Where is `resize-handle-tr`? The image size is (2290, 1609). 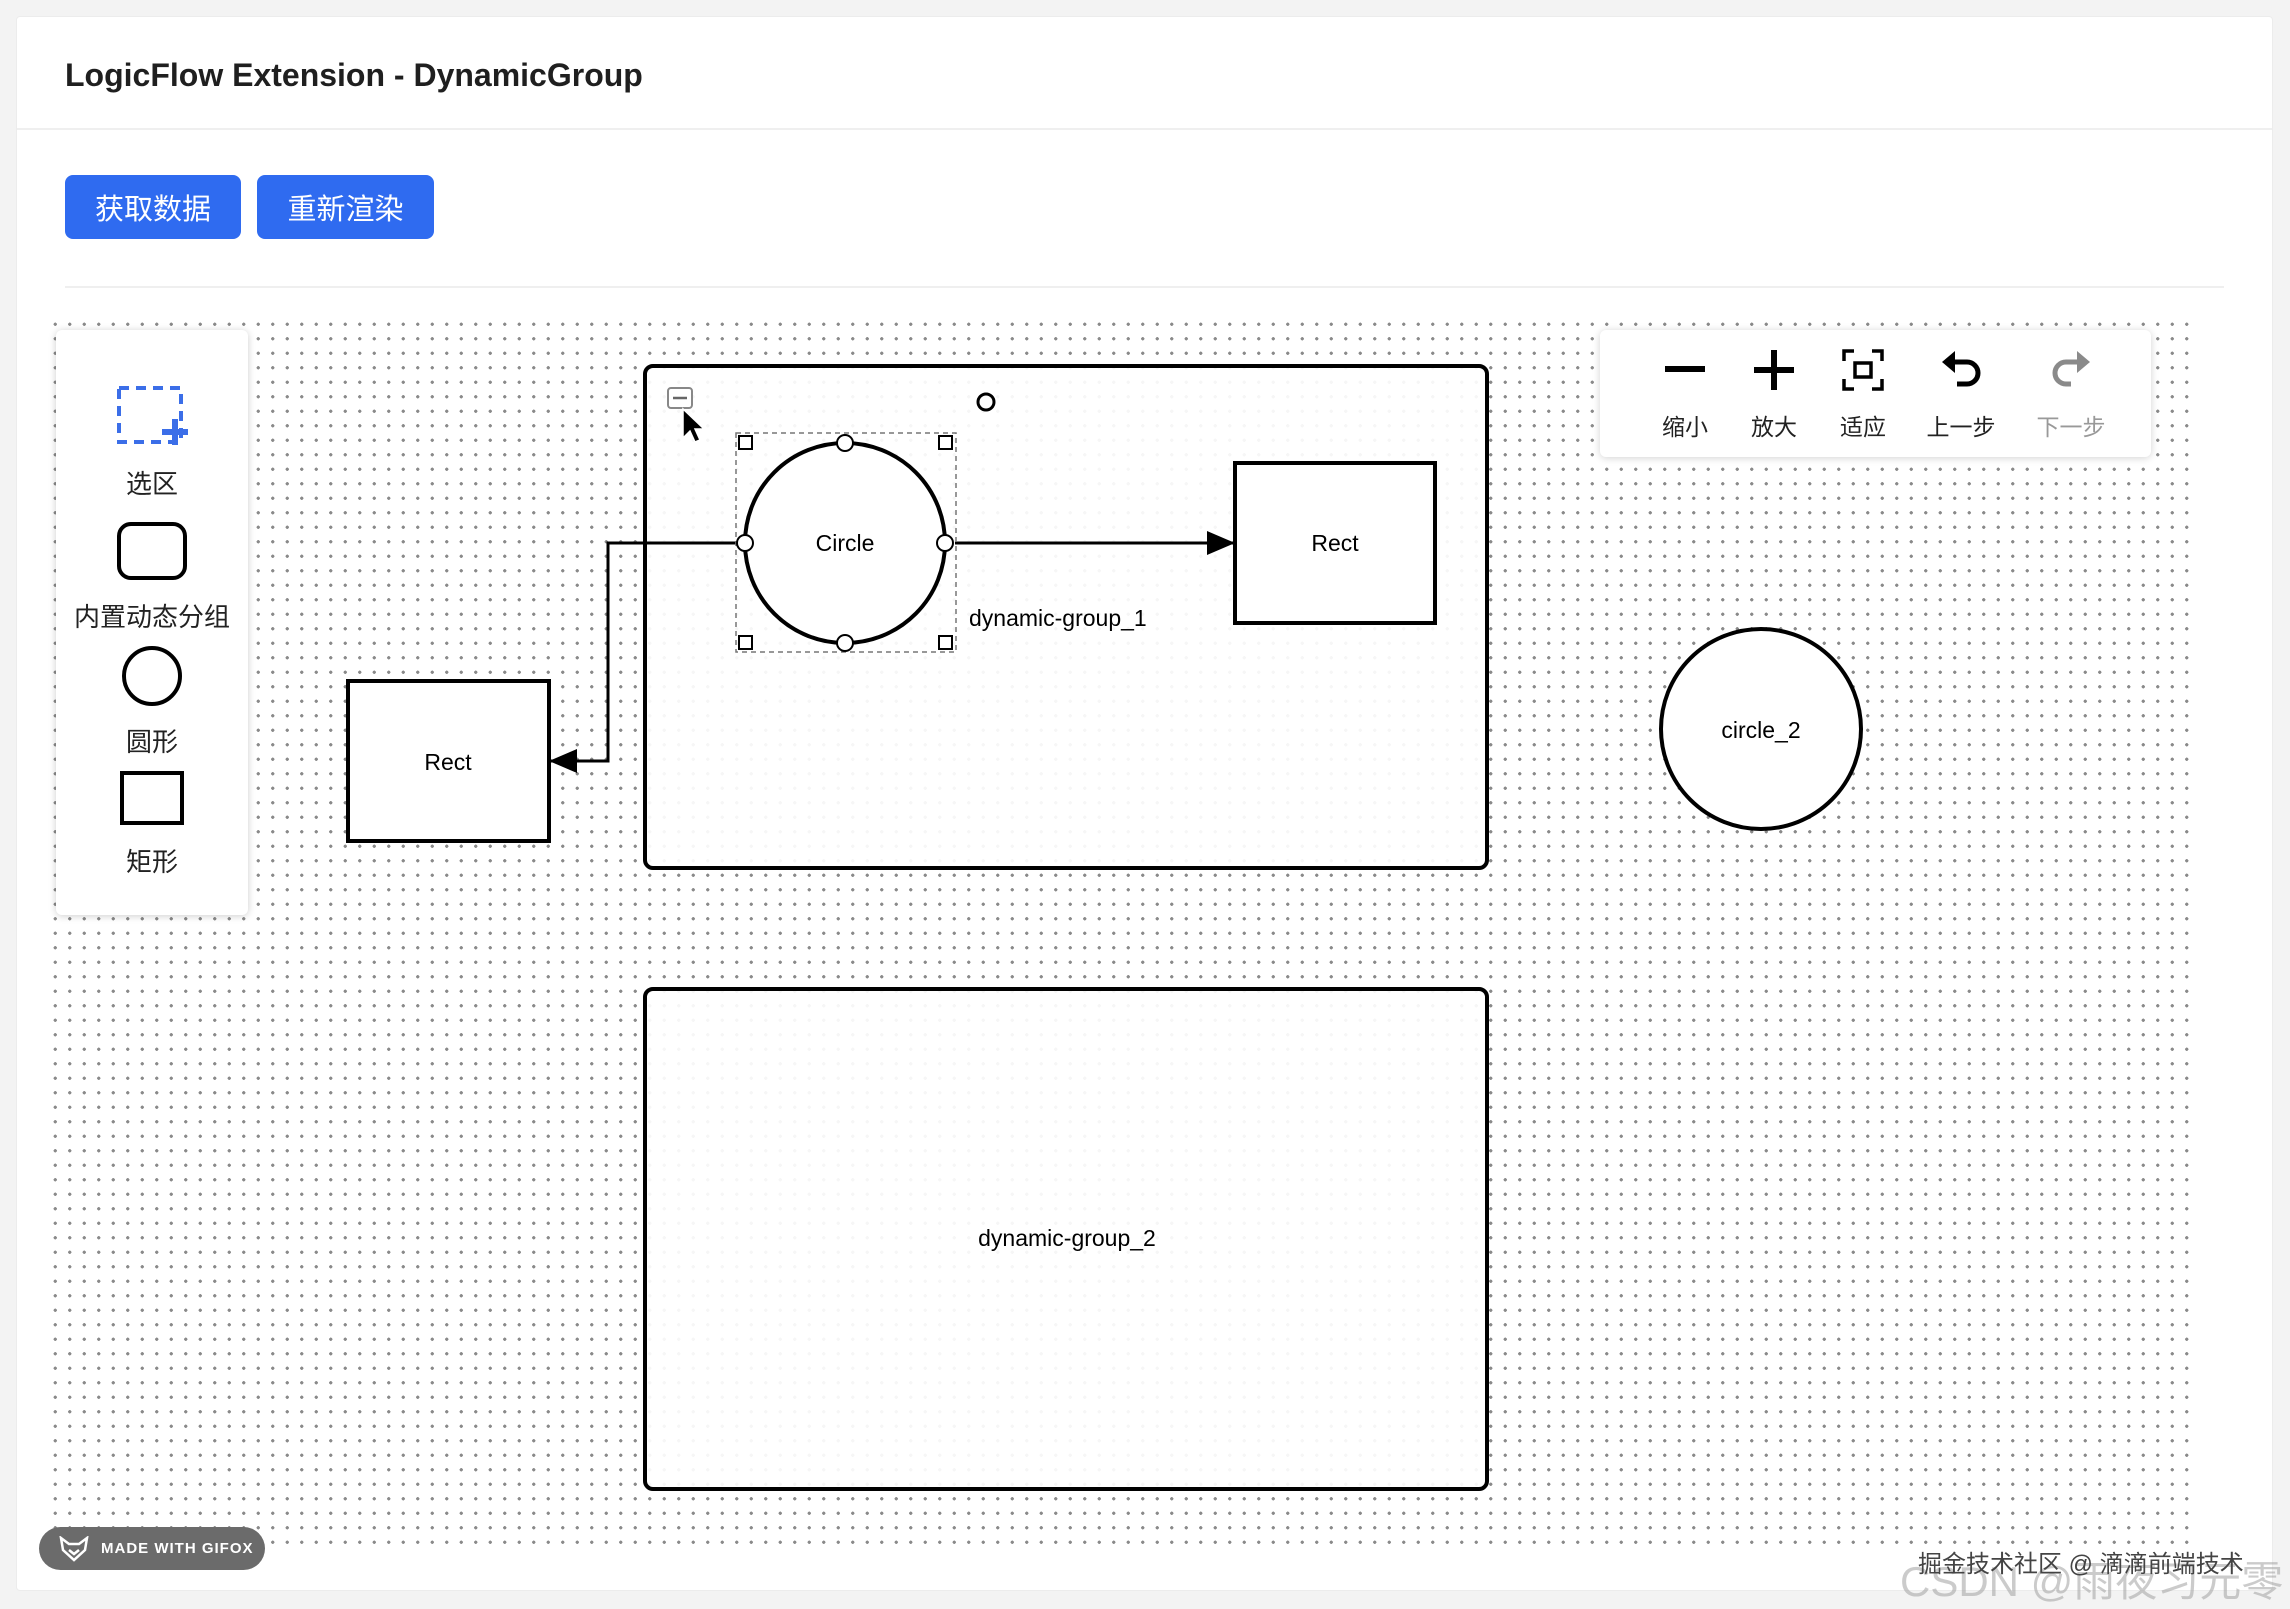 resize-handle-tr is located at coordinates (945, 442).